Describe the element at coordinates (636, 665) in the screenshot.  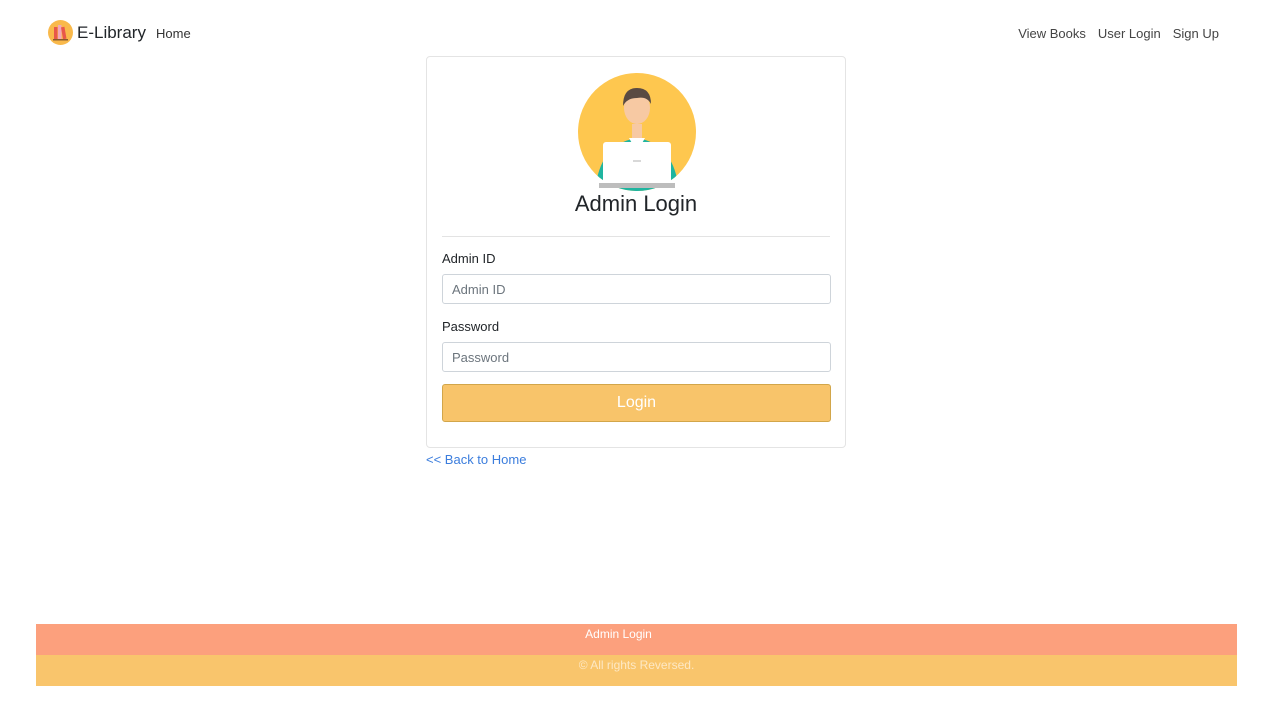
I see `footer-copyright: © All rights Reversed.` at that location.